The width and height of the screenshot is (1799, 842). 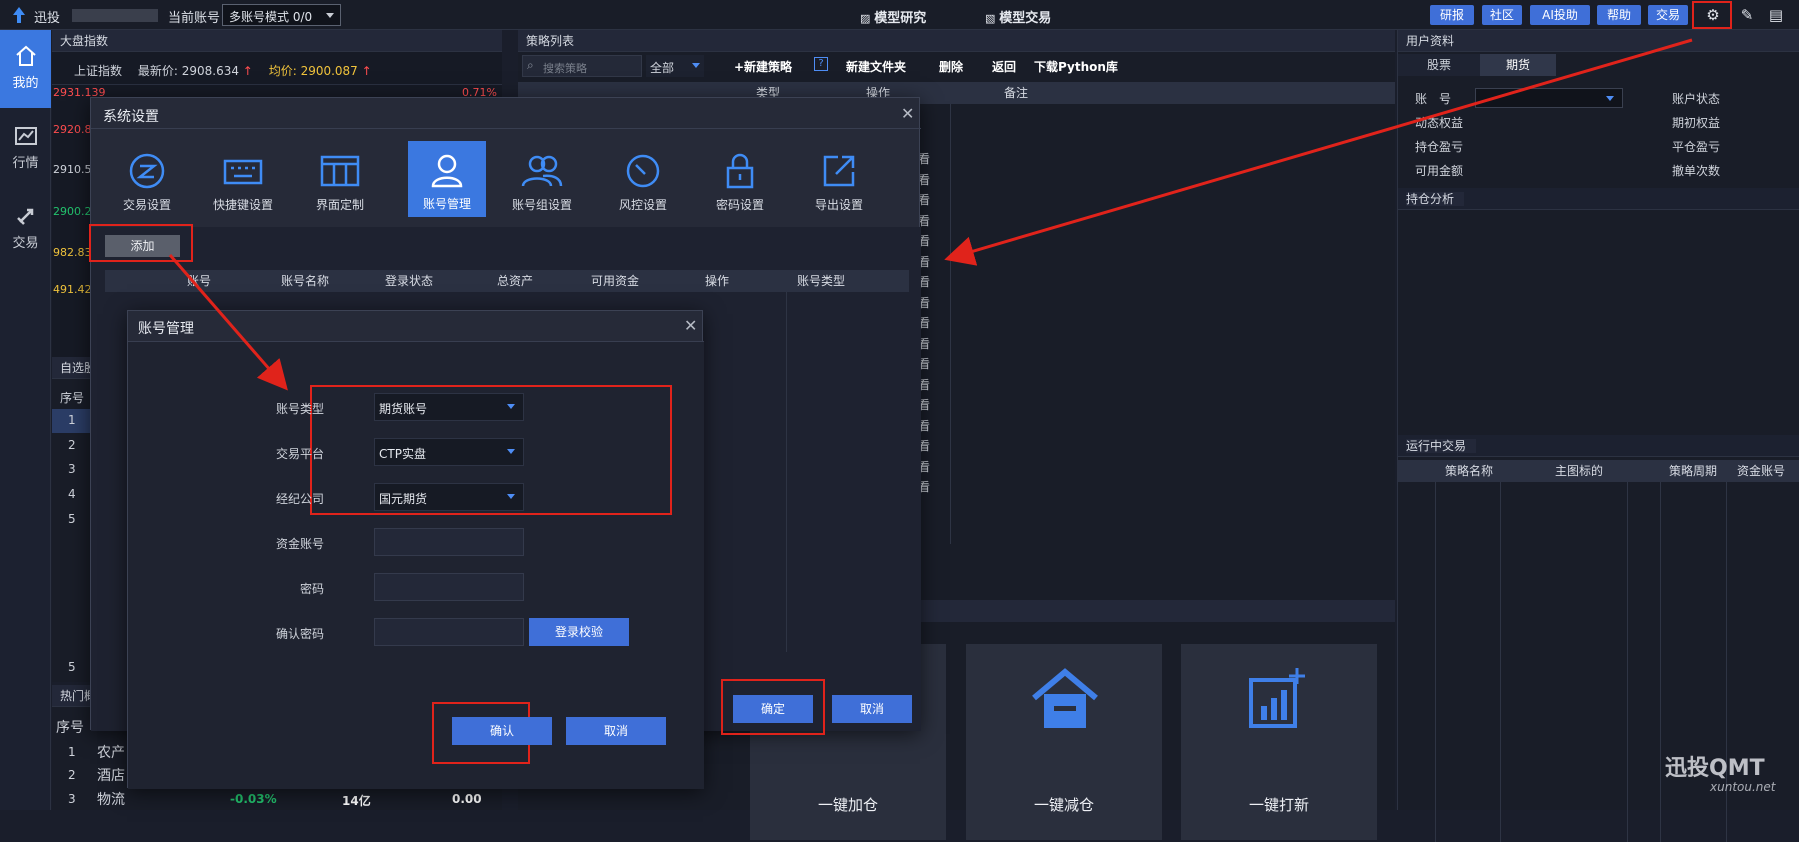 What do you see at coordinates (1743, 787) in the screenshot?
I see `watermark-url: xuntou.net` at bounding box center [1743, 787].